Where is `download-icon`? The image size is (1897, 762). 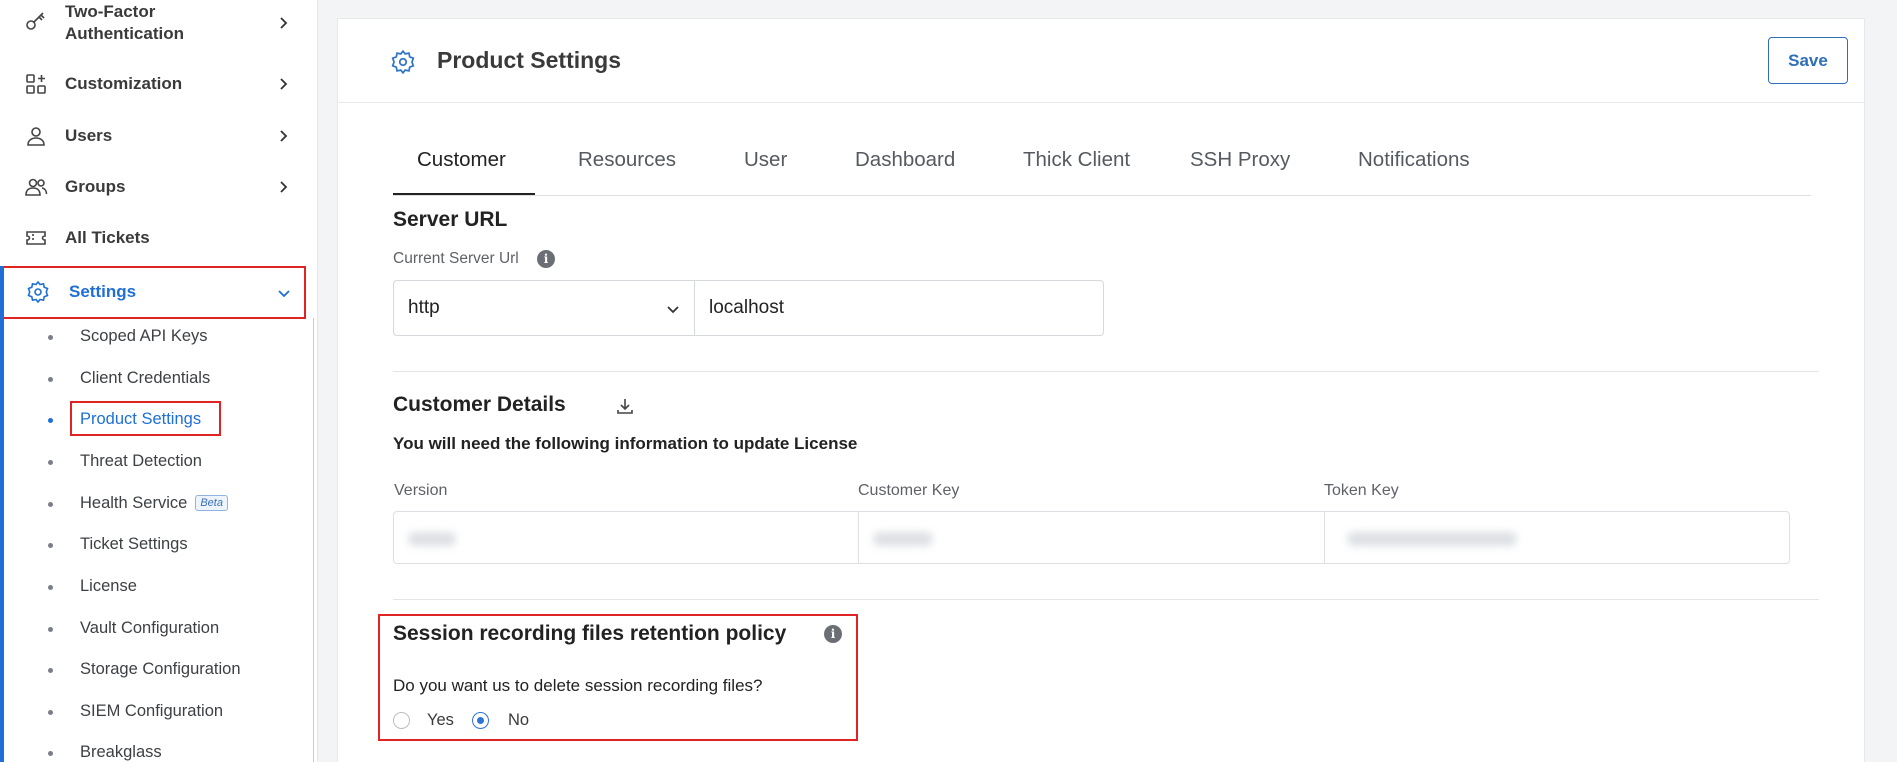
download-icon is located at coordinates (625, 406).